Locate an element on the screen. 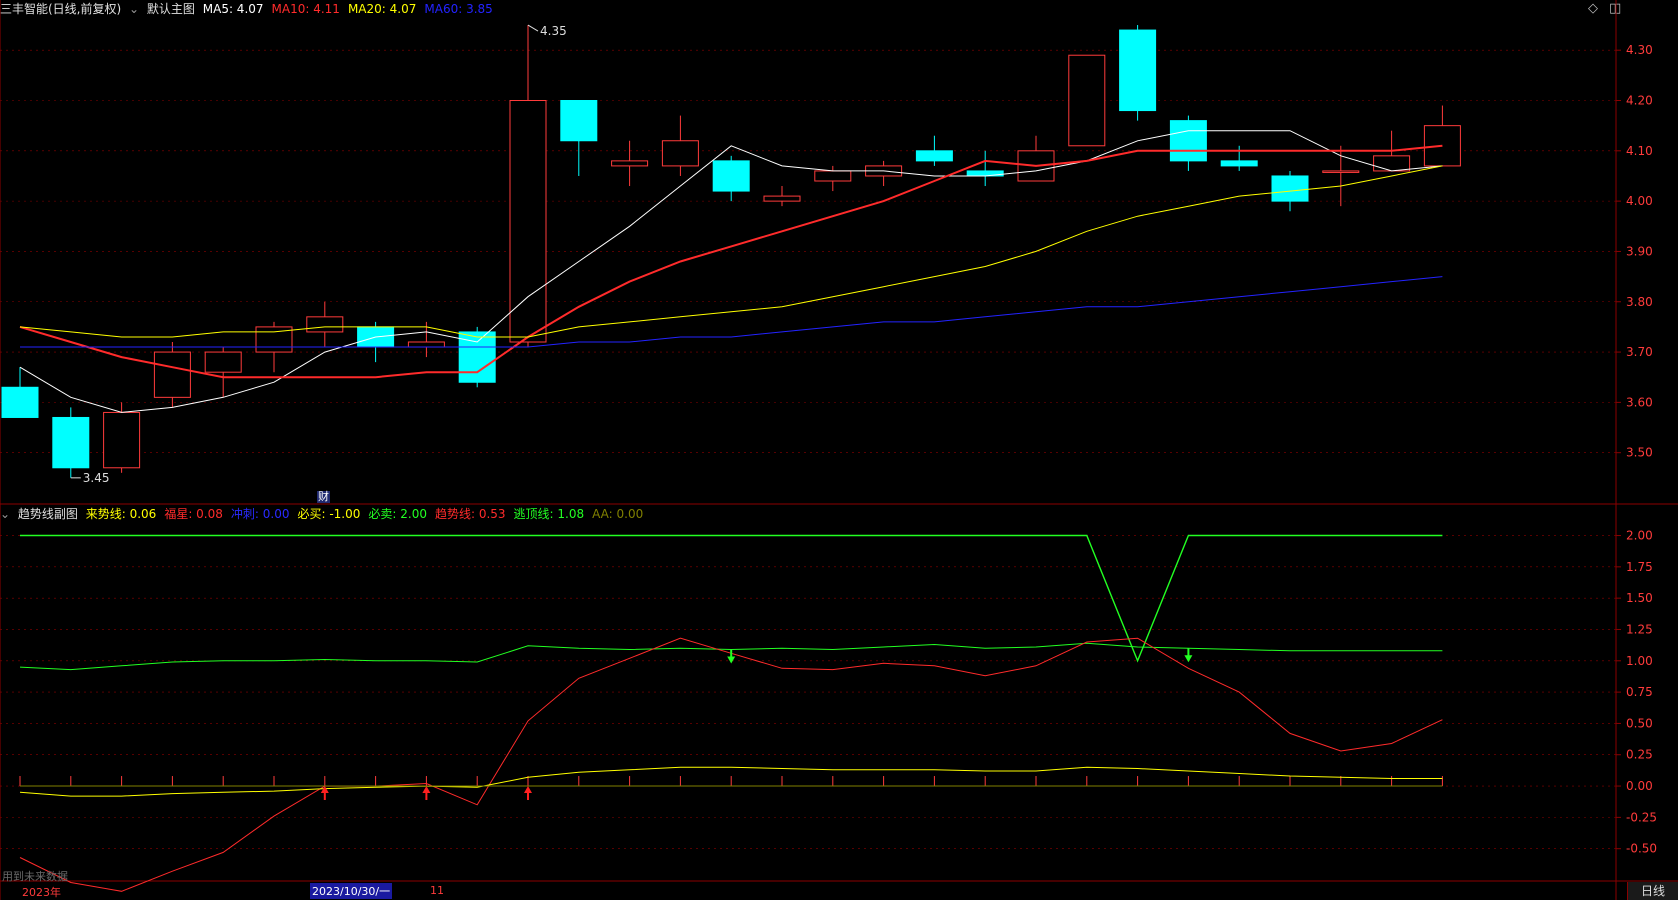 The width and height of the screenshot is (1678, 900). price-annotation-pointer is located at coordinates (533, 28).